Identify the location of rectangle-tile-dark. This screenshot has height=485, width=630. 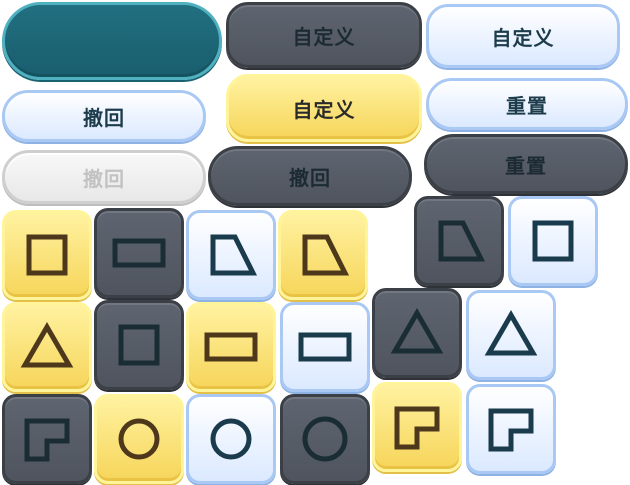
(139, 253).